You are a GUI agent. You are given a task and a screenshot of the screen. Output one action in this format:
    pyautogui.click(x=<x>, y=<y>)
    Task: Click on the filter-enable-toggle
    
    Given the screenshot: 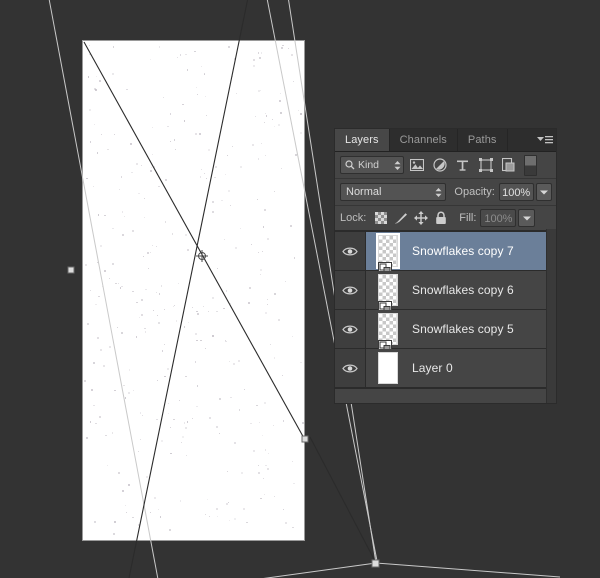 What is the action you would take?
    pyautogui.click(x=530, y=165)
    